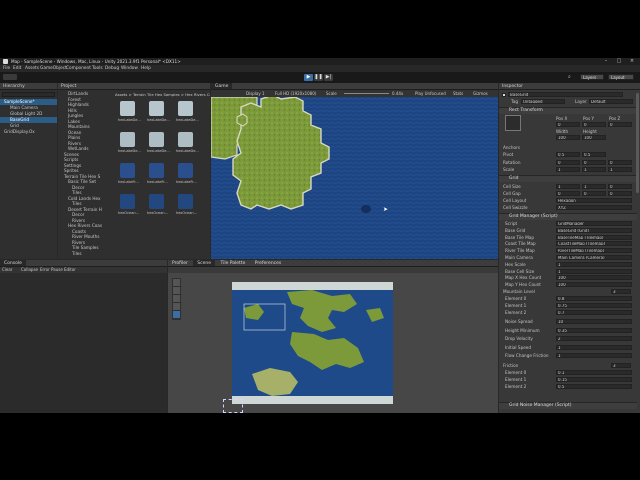  What do you see at coordinates (594, 257) in the screenshot?
I see `grid-manager-prop-field: Main Camera (Camera)` at bounding box center [594, 257].